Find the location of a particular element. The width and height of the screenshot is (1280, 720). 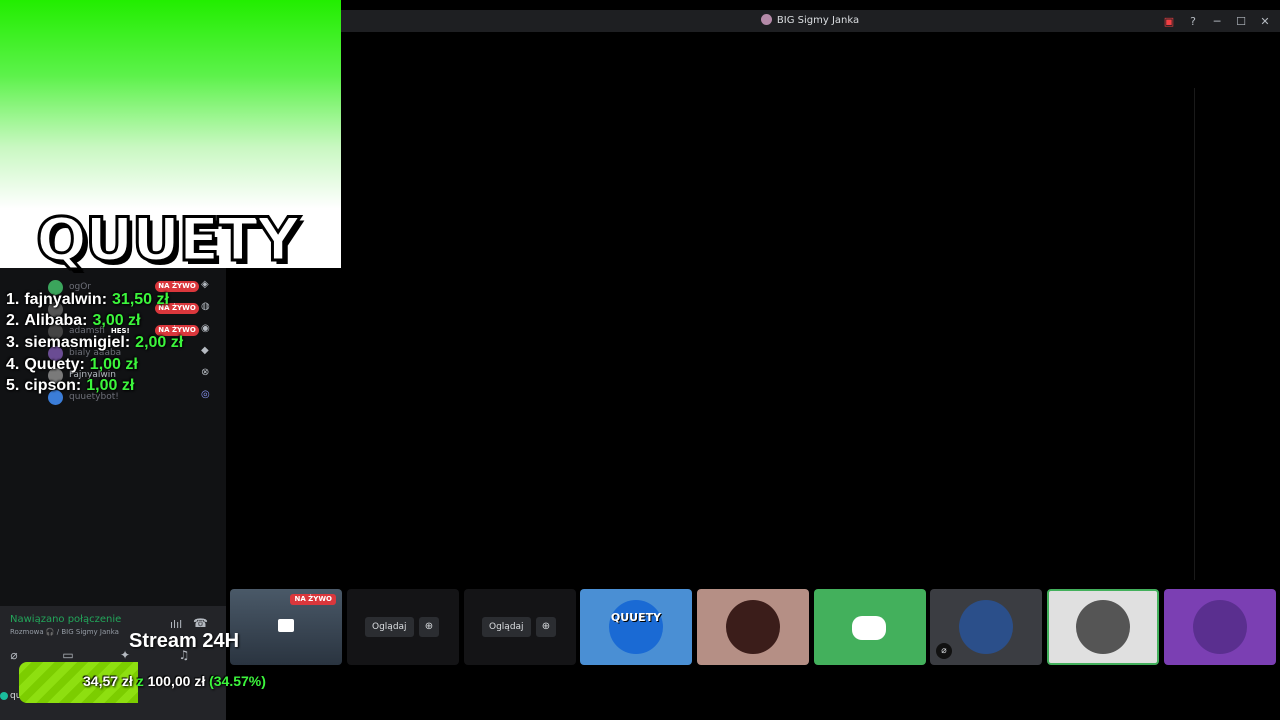

channel-logo: QUUETY is located at coordinates (168, 240).